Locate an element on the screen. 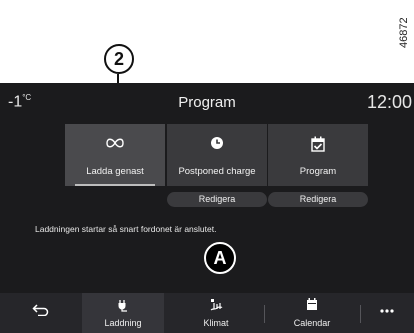  page-title: Program is located at coordinates (207, 102).